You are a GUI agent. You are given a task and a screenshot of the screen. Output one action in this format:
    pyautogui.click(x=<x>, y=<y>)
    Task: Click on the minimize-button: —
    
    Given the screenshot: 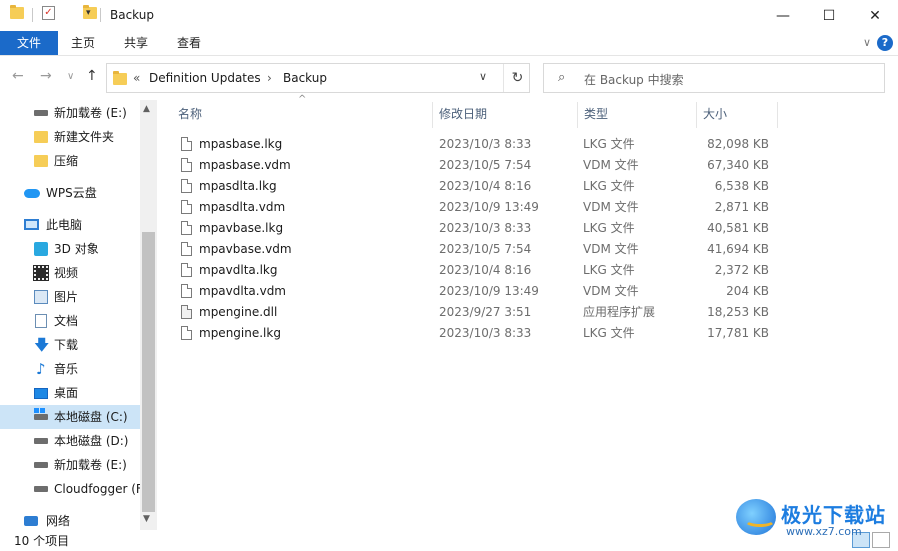 What is the action you would take?
    pyautogui.click(x=783, y=15)
    